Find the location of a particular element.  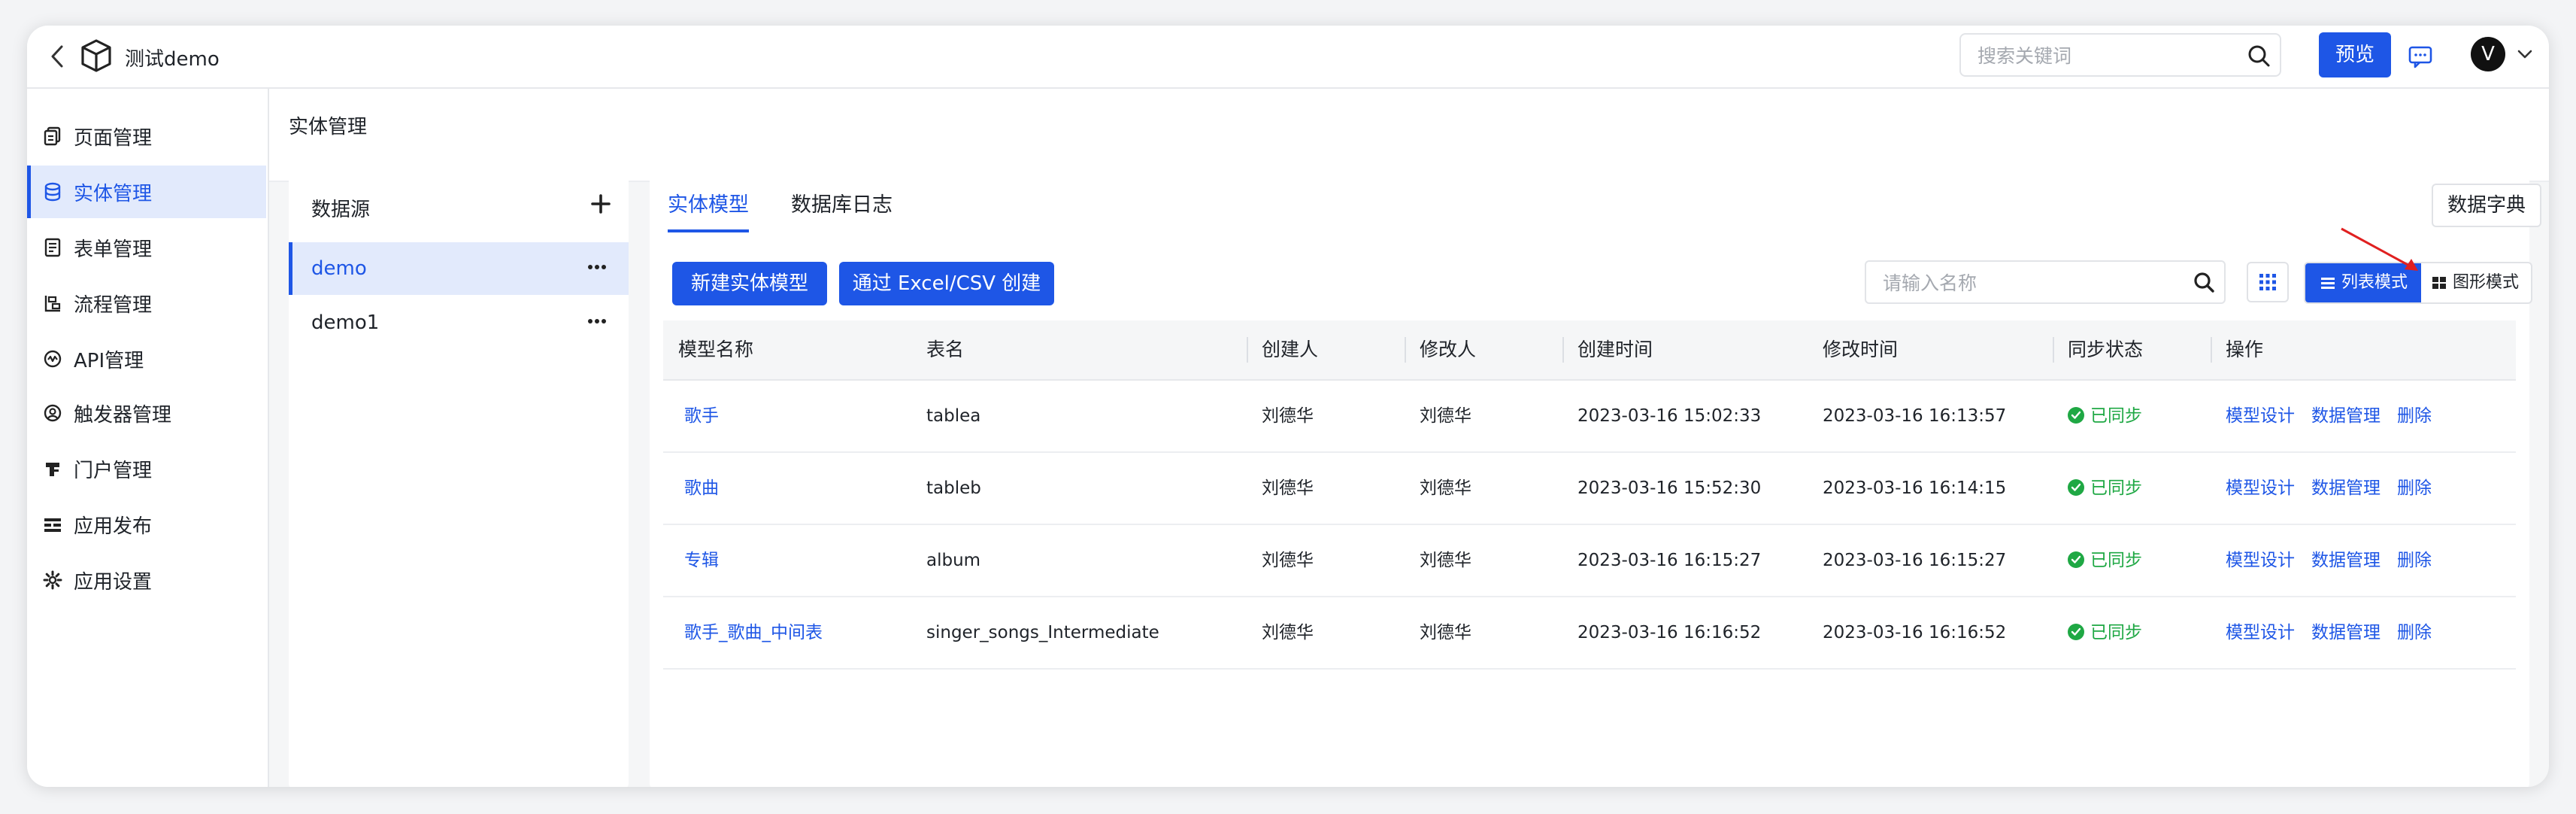

import-csv-button: 通过 Excel/CSV 创建 is located at coordinates (946, 283).